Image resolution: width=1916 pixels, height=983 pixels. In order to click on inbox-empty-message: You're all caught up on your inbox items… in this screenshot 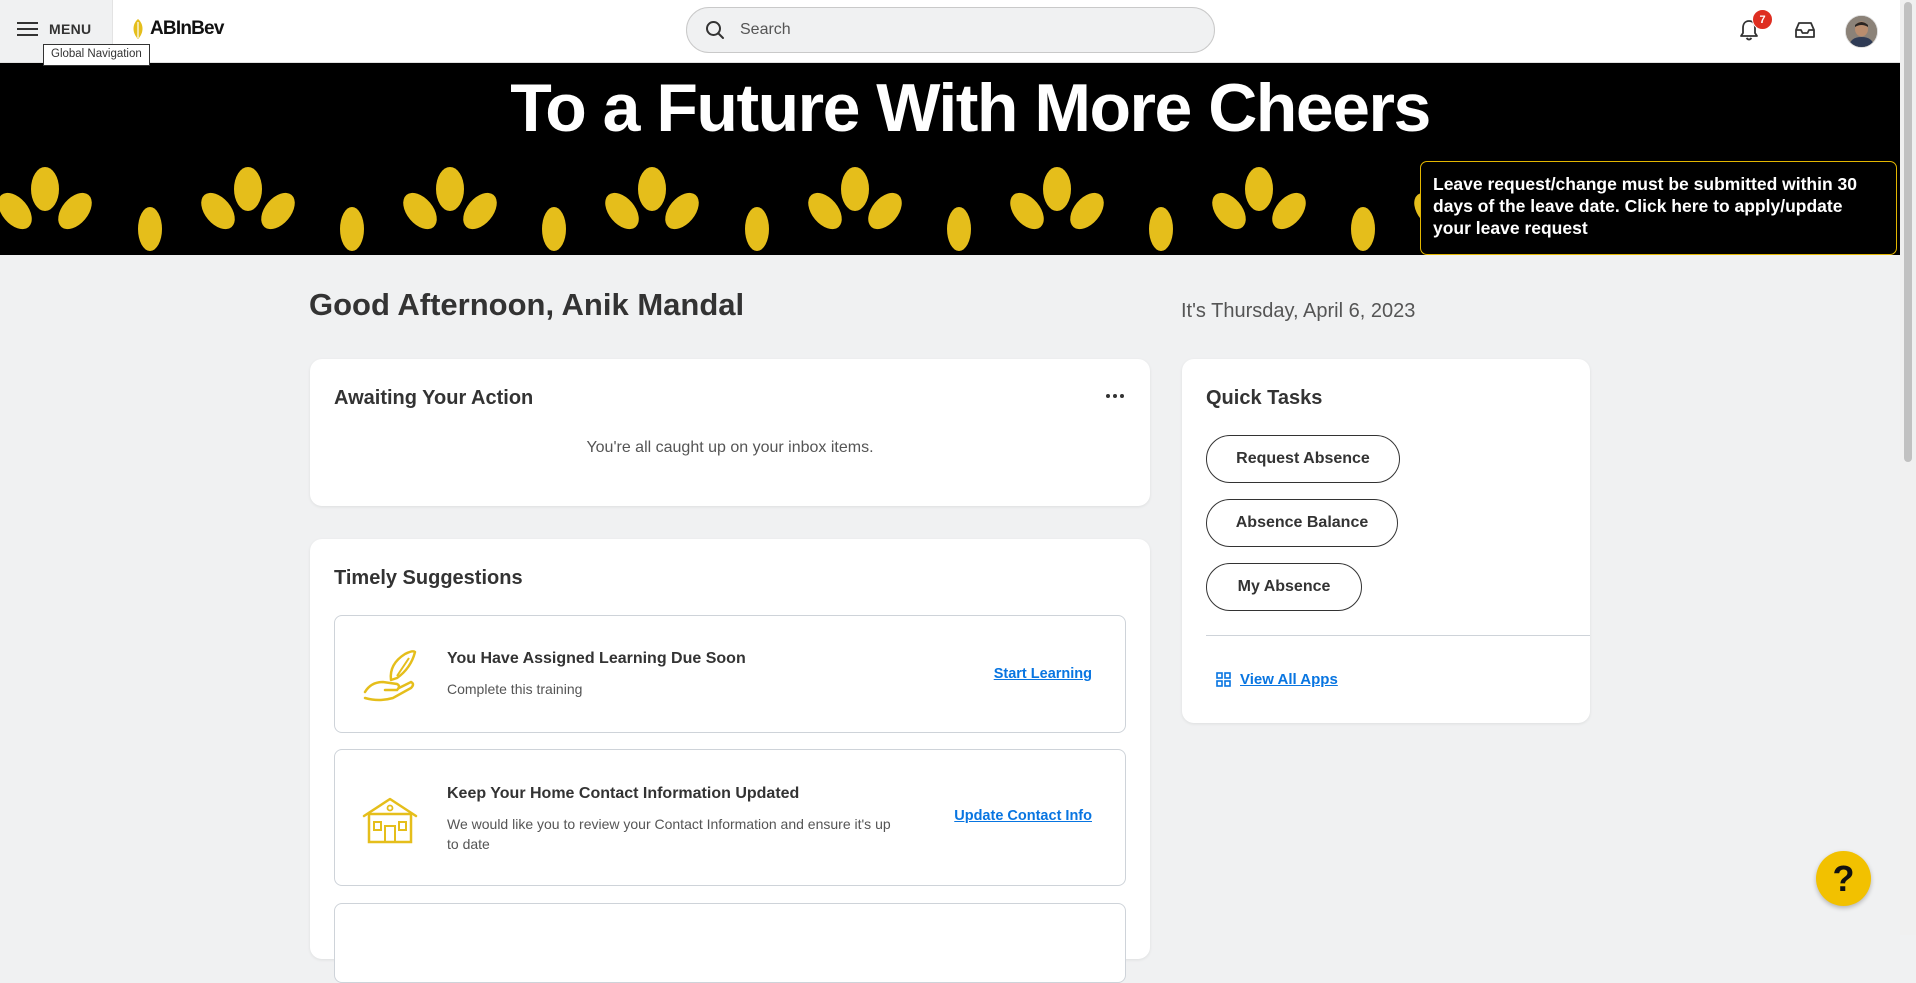, I will do `click(730, 447)`.